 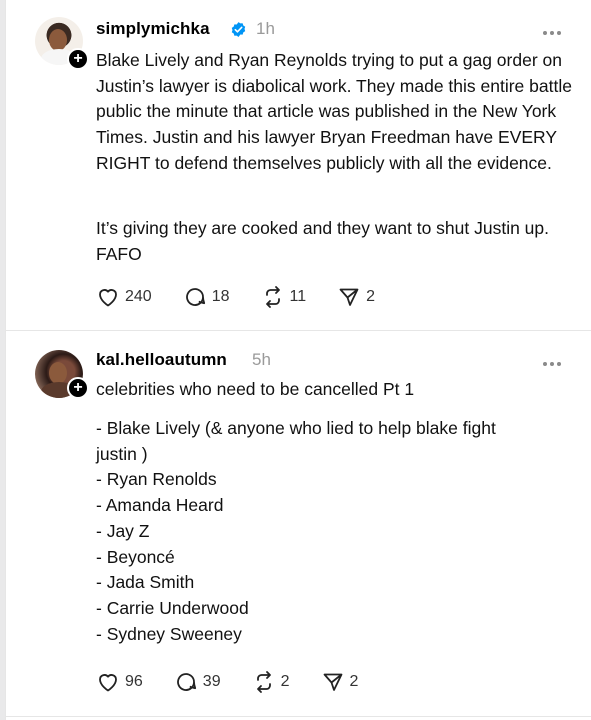 I want to click on like-count: 96, so click(x=134, y=681).